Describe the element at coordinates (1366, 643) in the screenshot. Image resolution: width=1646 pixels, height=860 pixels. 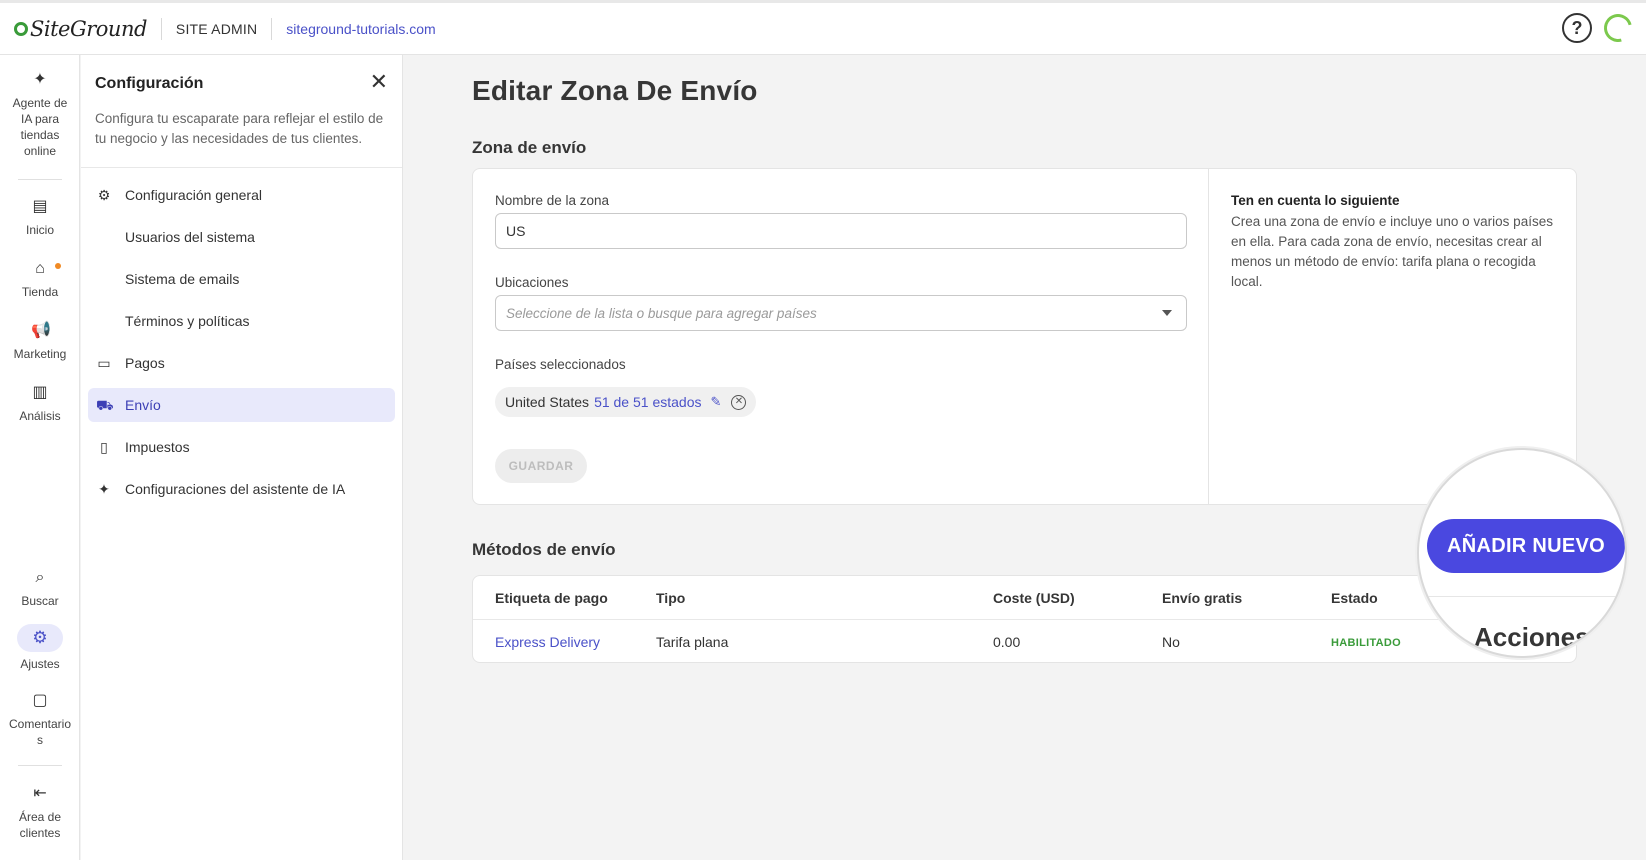
I see `status-badge: HABILITADO` at that location.